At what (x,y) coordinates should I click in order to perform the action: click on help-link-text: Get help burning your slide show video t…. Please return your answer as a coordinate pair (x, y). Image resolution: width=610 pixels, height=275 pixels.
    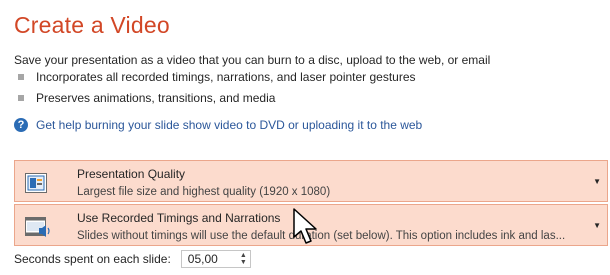
    Looking at the image, I should click on (229, 125).